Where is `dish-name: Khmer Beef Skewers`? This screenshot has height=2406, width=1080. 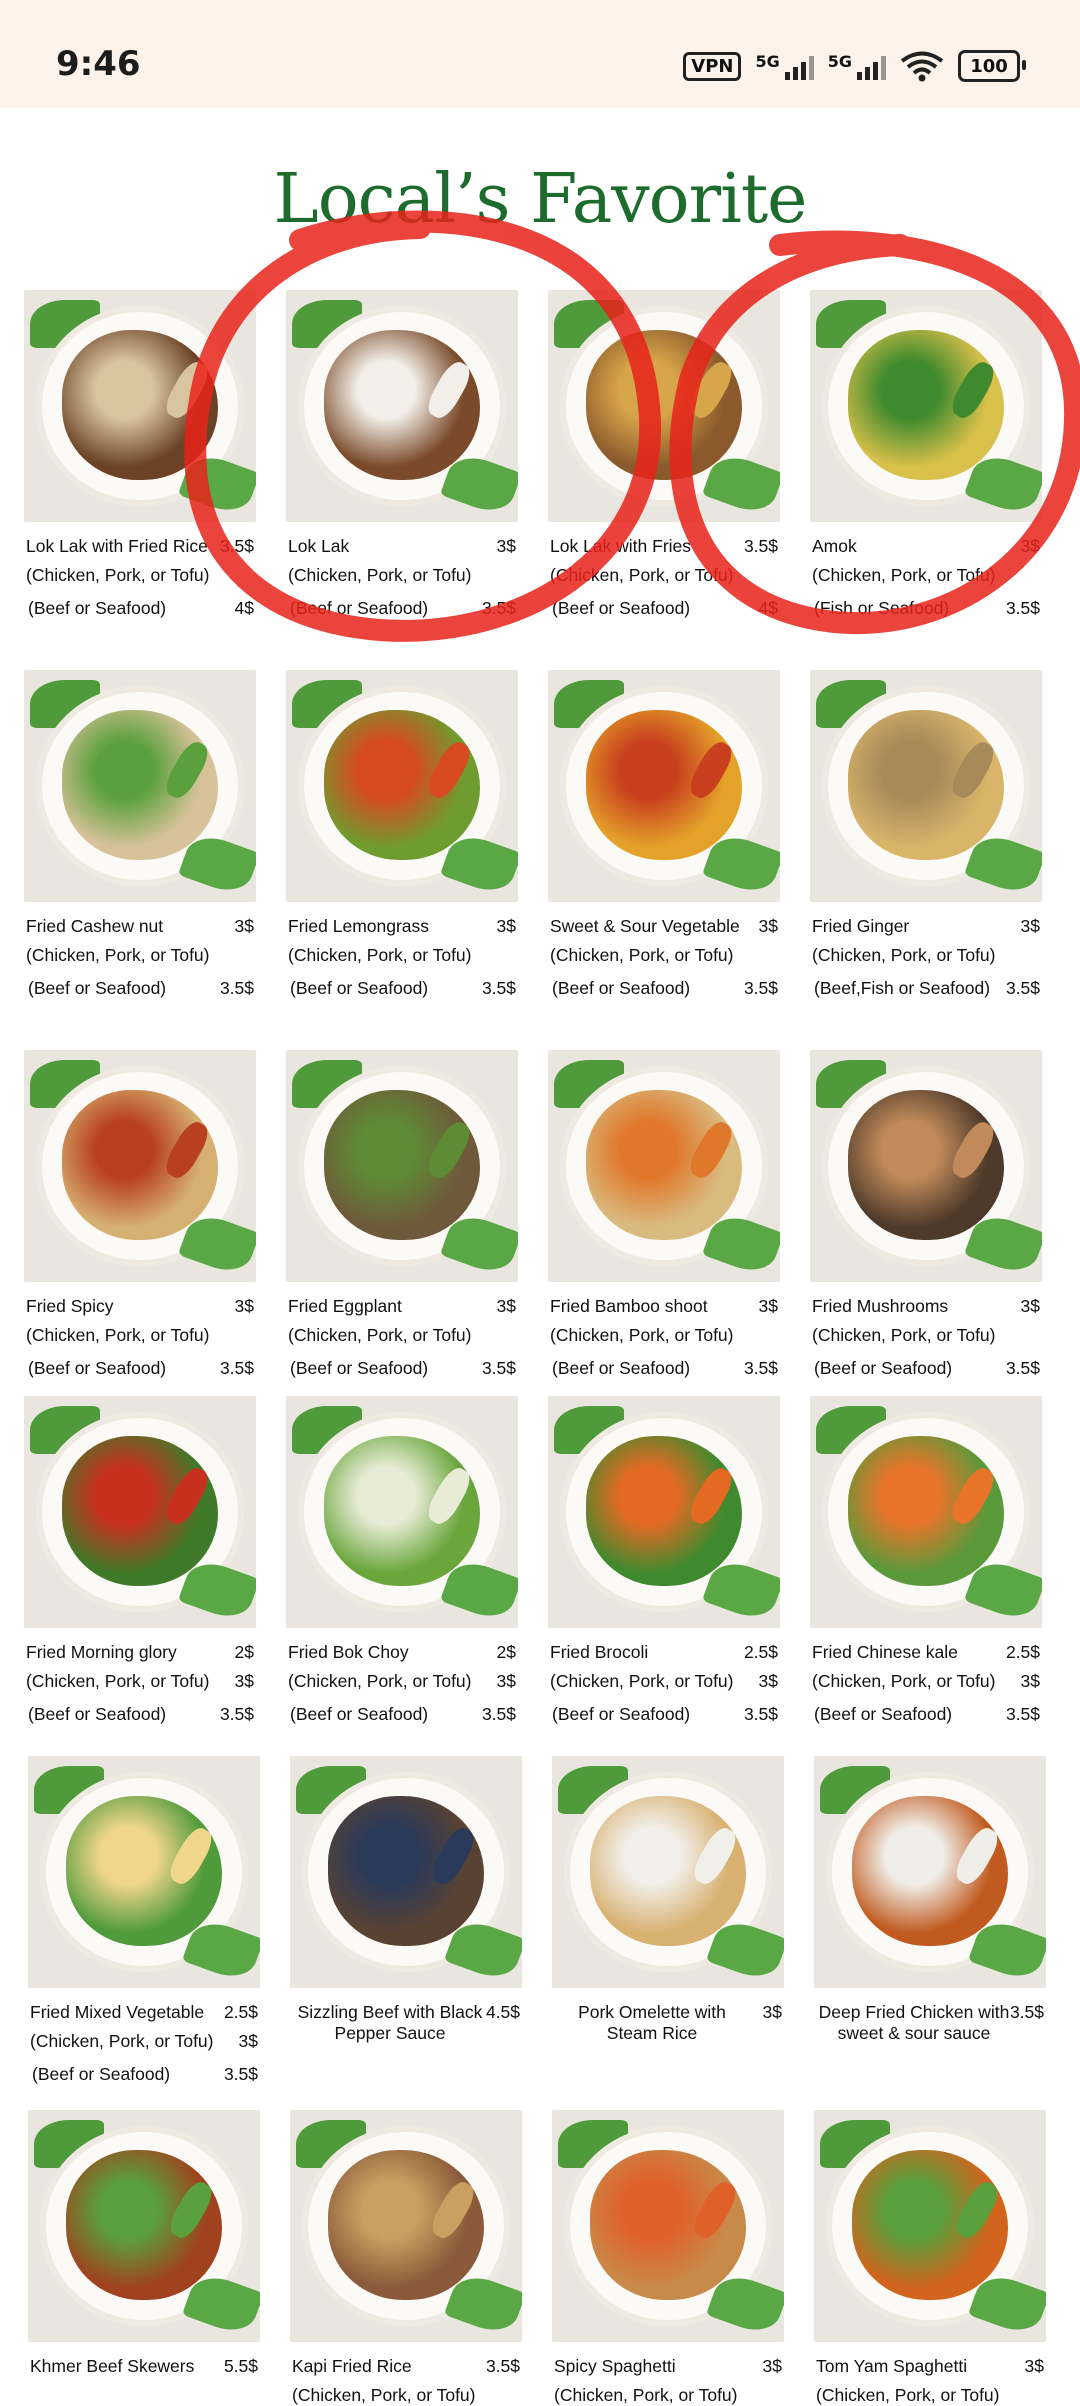 dish-name: Khmer Beef Skewers is located at coordinates (112, 2366).